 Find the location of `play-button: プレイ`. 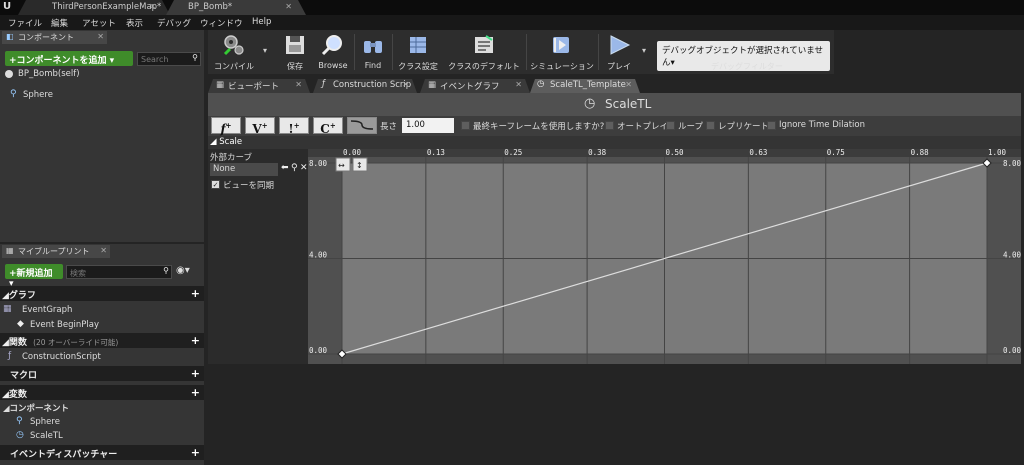

play-button: プレイ is located at coordinates (619, 52).